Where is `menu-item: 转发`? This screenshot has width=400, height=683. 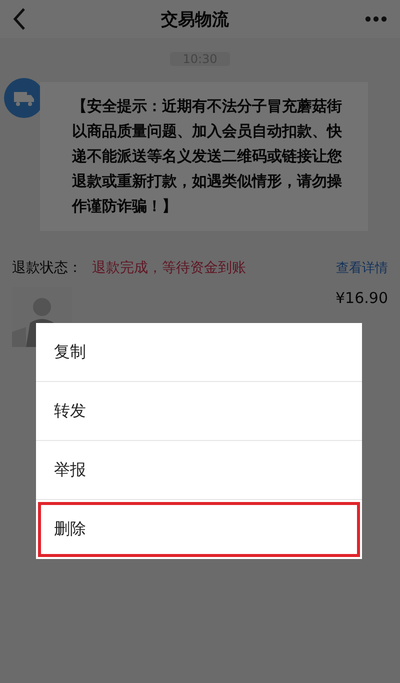
menu-item: 转发 is located at coordinates (199, 411).